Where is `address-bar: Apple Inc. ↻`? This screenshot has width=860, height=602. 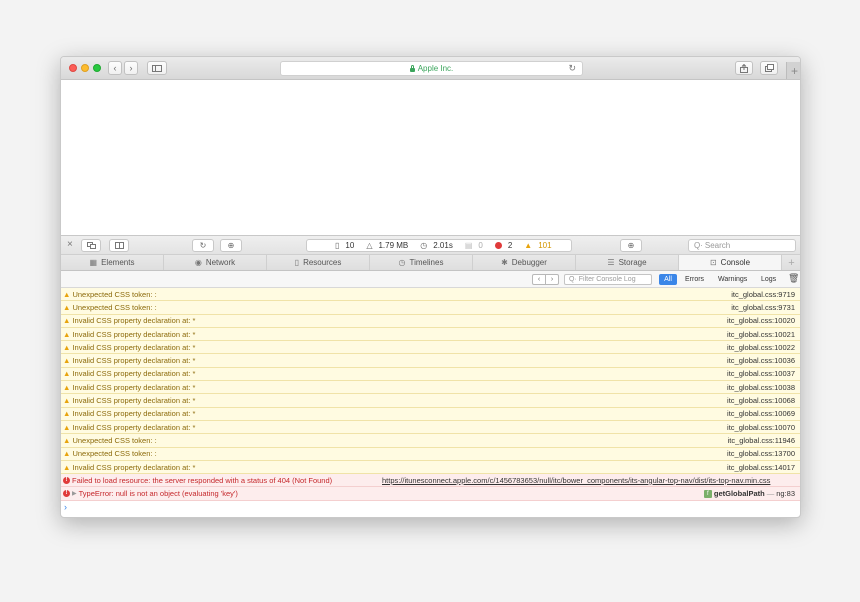 address-bar: Apple Inc. ↻ is located at coordinates (431, 68).